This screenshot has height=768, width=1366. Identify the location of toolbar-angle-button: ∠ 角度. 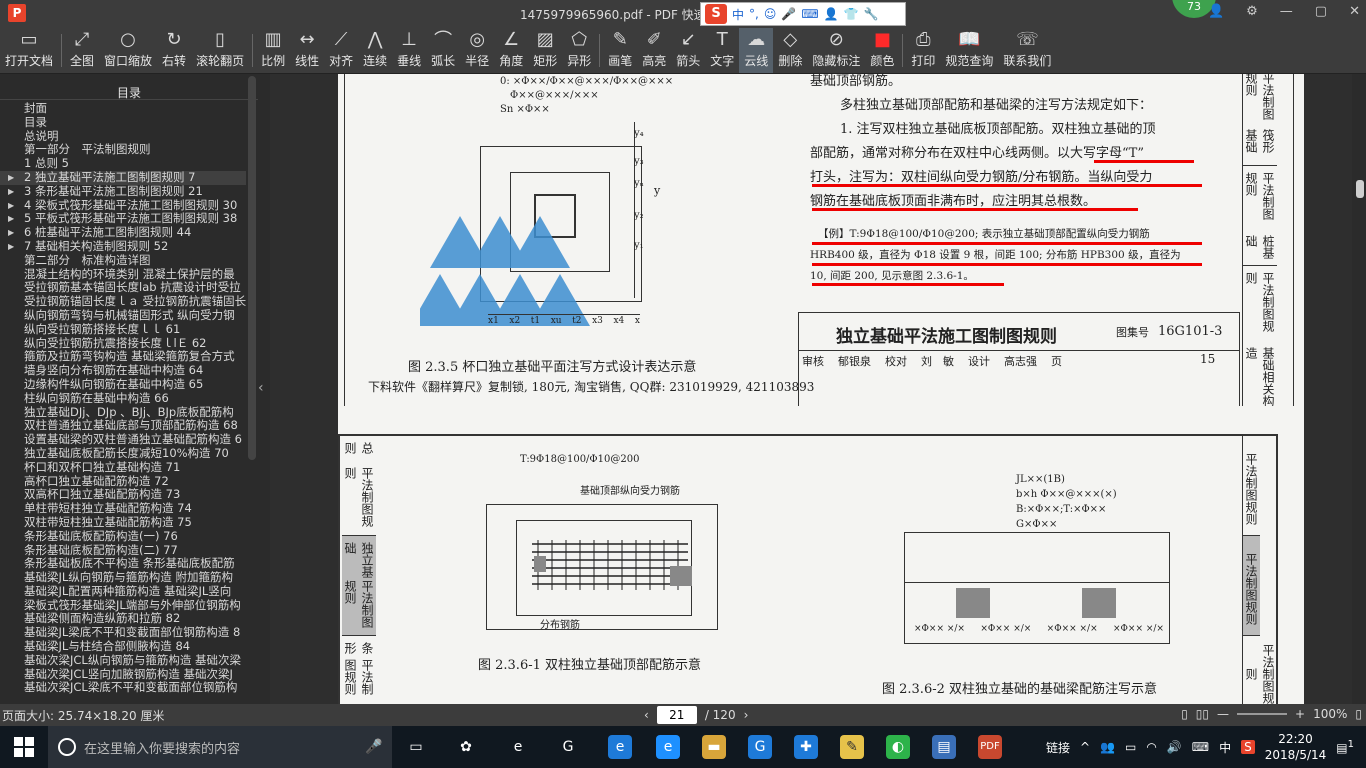
(511, 50).